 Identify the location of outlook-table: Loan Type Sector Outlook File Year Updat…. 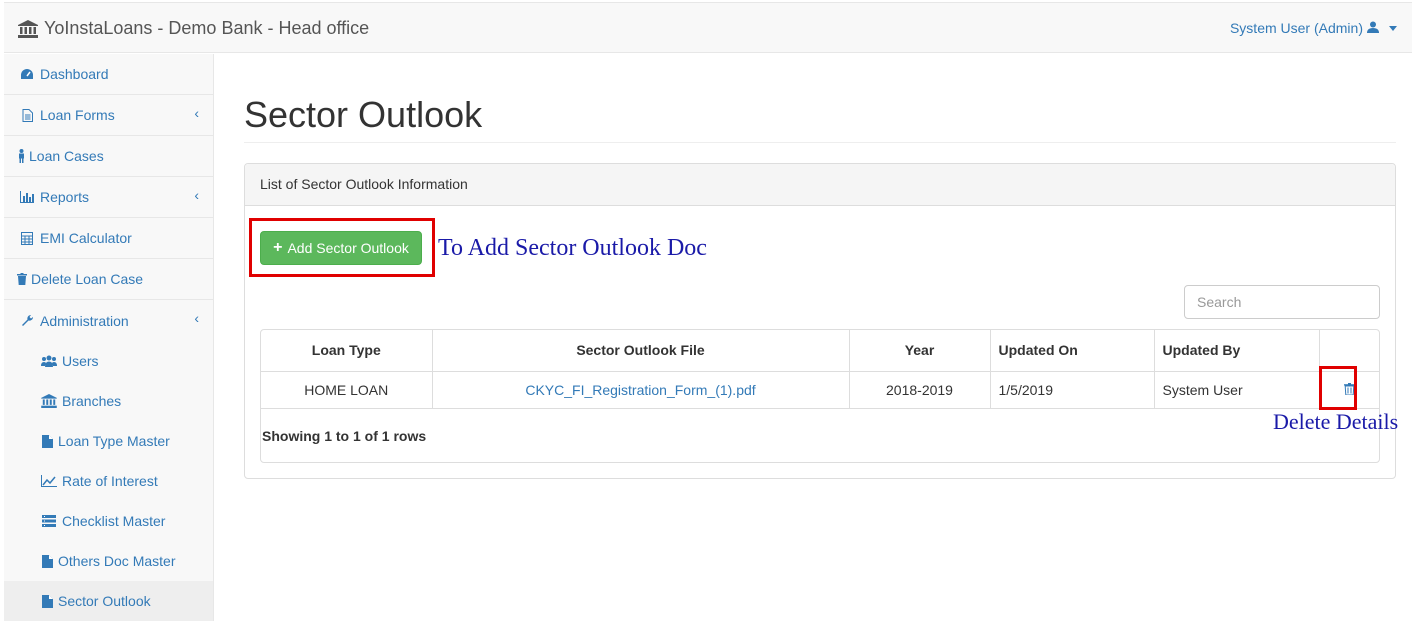
(820, 369).